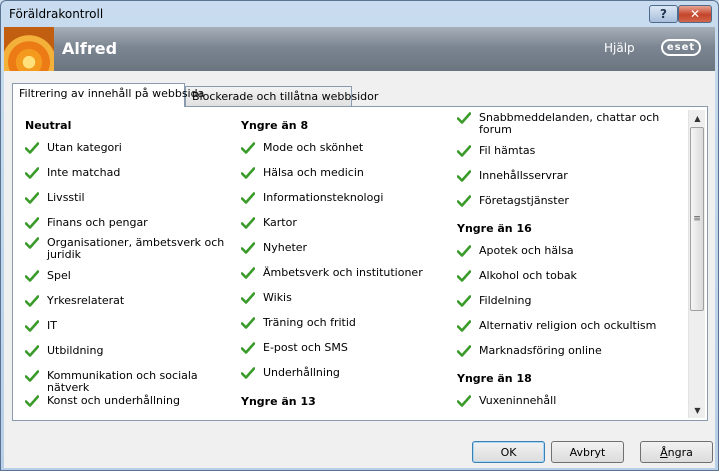 The image size is (719, 471). I want to click on category-list-item: Yrkesrelaterat, so click(129, 301).